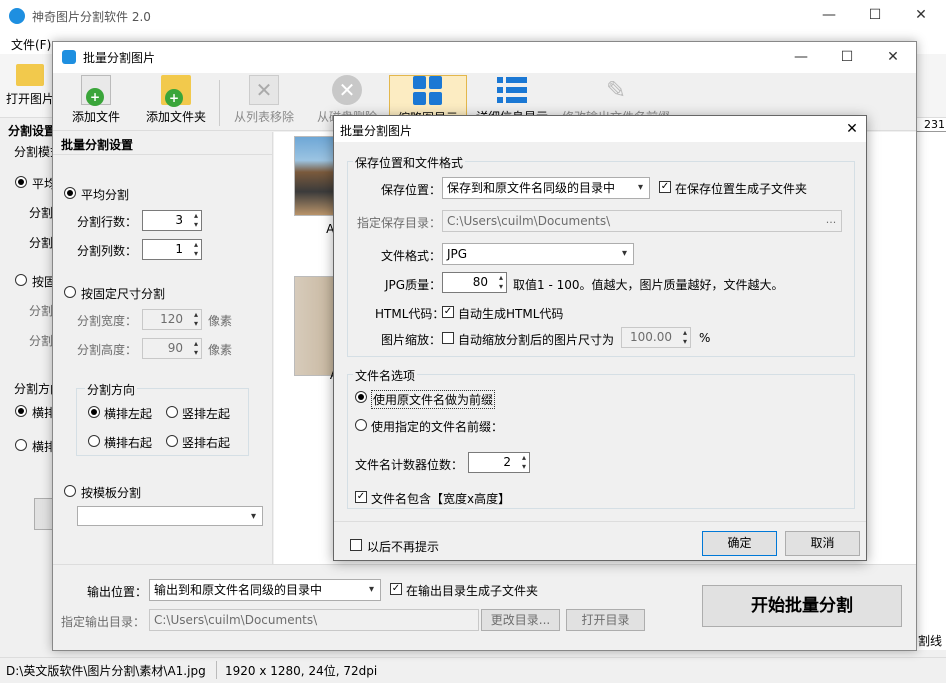 The image size is (946, 683). I want to click on close-button: ✕, so click(921, 15).